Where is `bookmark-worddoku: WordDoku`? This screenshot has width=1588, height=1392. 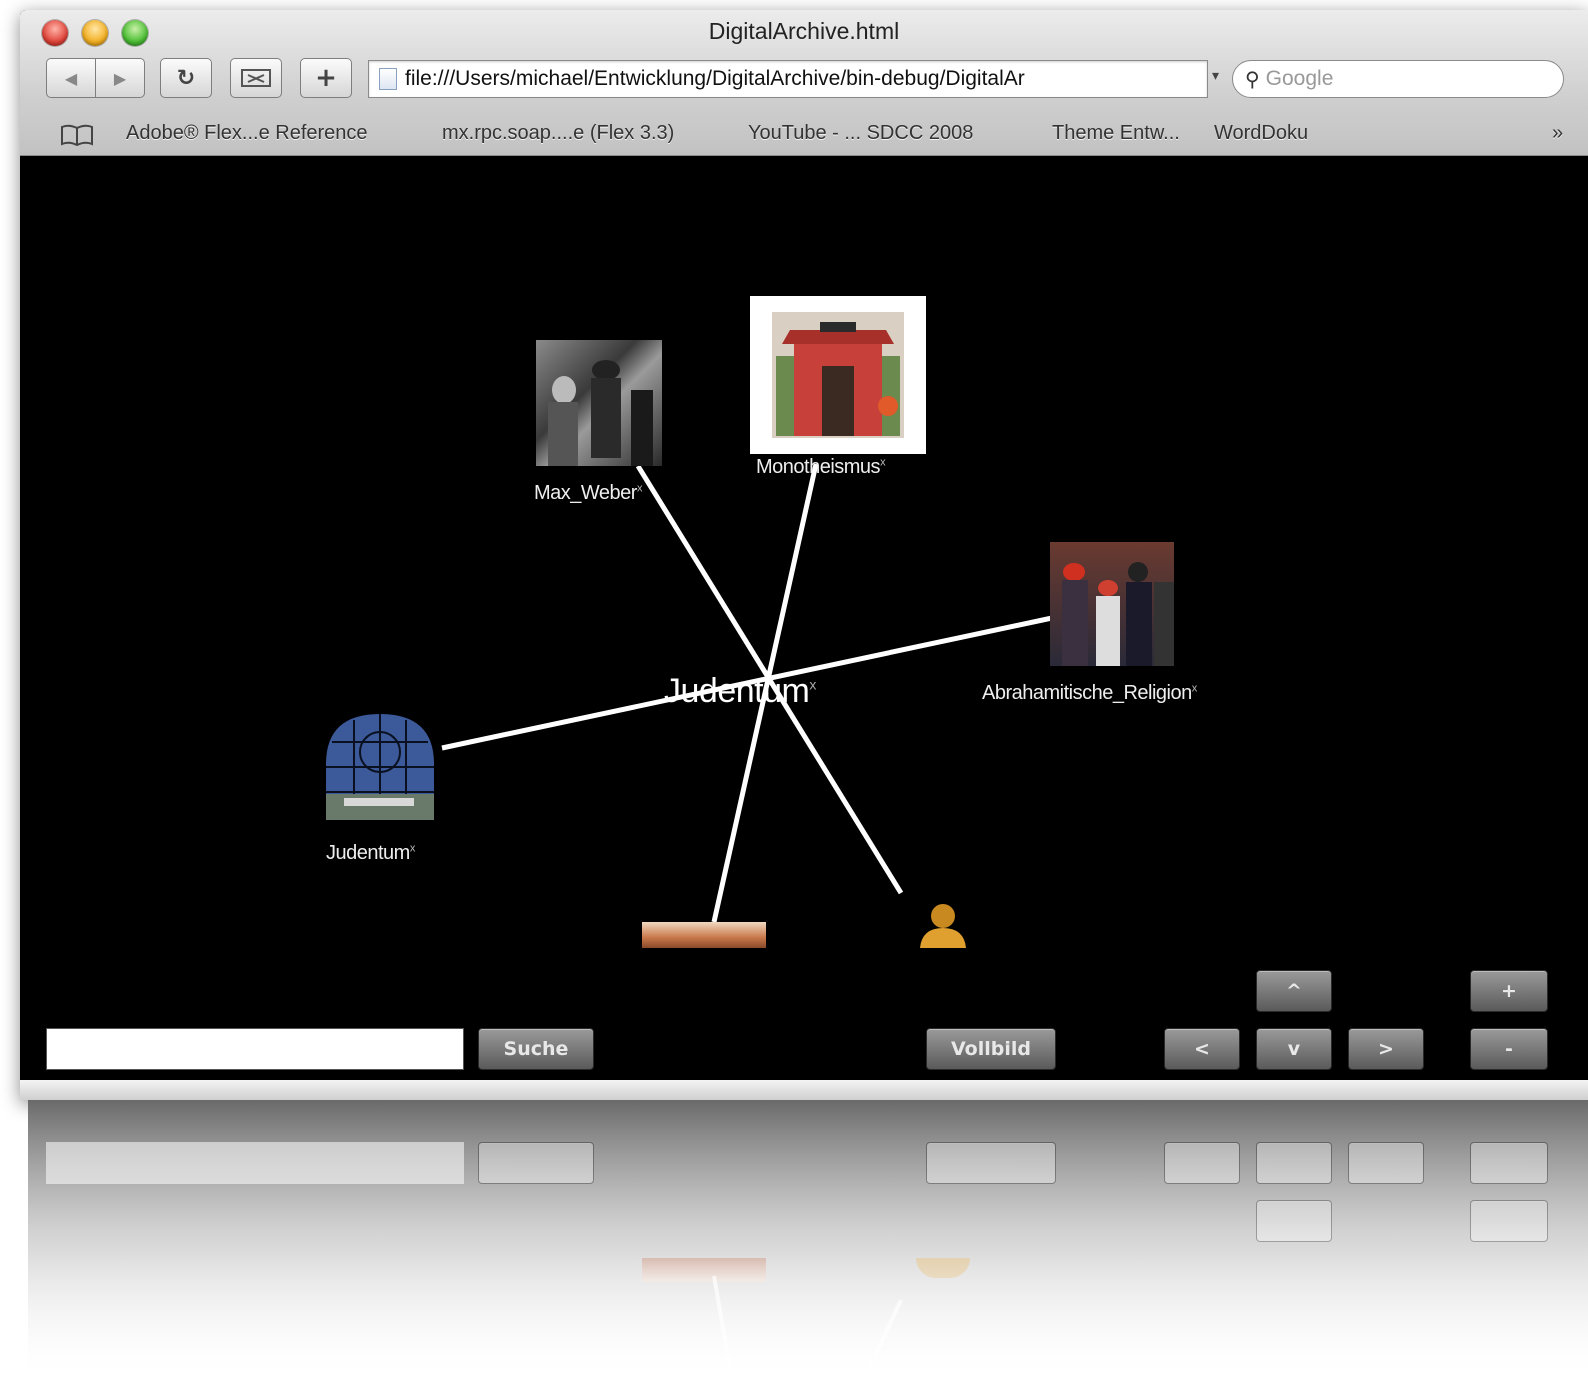
bookmark-worddoku: WordDoku is located at coordinates (1261, 133).